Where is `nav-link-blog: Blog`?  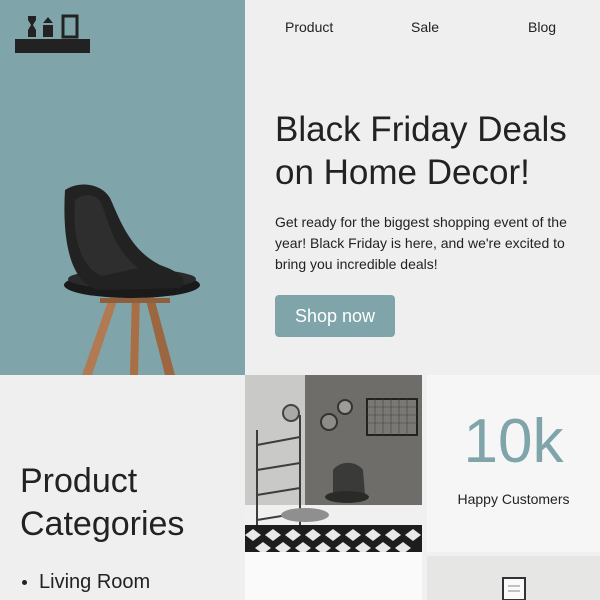 nav-link-blog: Blog is located at coordinates (542, 27).